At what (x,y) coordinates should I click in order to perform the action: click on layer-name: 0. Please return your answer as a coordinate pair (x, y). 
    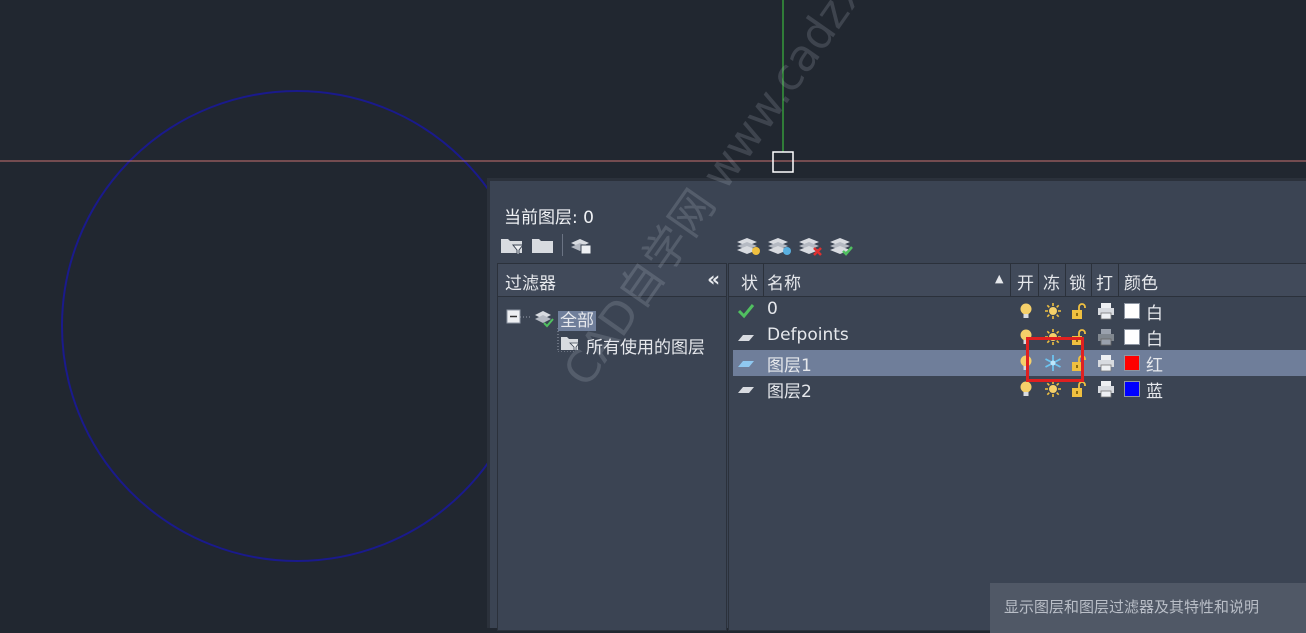
    Looking at the image, I should click on (772, 309).